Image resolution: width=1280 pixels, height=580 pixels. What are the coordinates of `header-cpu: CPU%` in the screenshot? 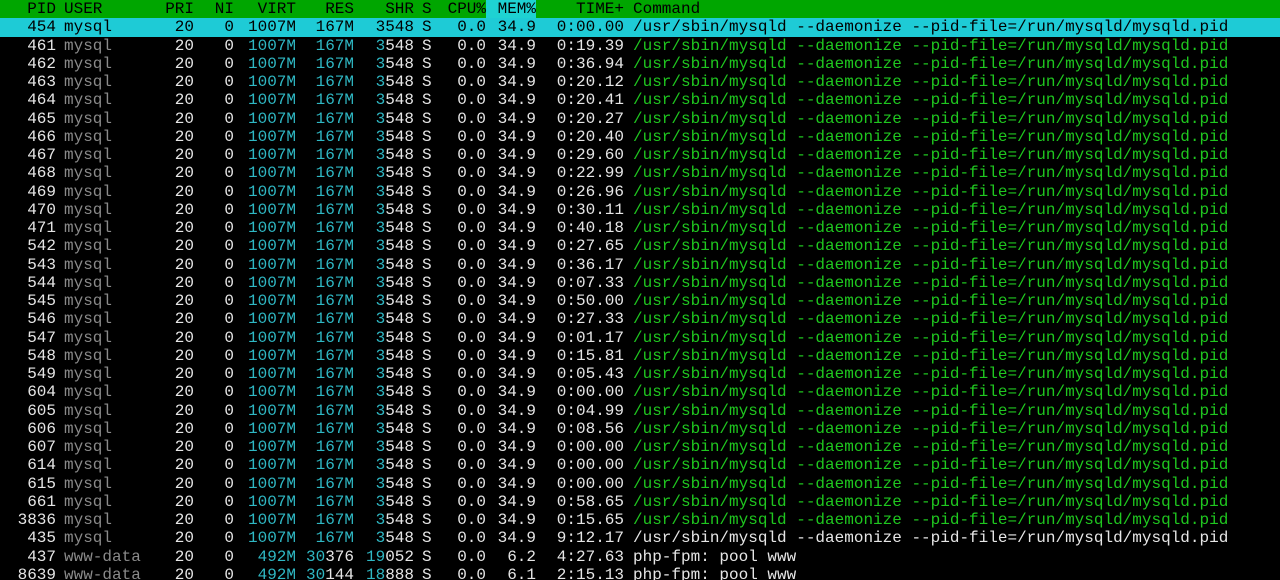 It's located at (461, 9).